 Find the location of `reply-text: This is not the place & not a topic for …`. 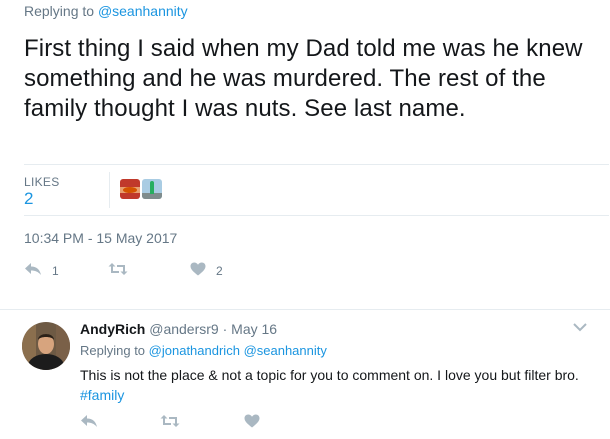

reply-text: This is not the place & not a topic for … is located at coordinates (330, 385).